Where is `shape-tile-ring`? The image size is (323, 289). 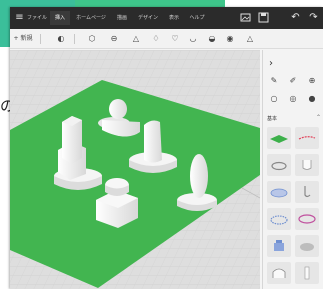 shape-tile-ring is located at coordinates (279, 165).